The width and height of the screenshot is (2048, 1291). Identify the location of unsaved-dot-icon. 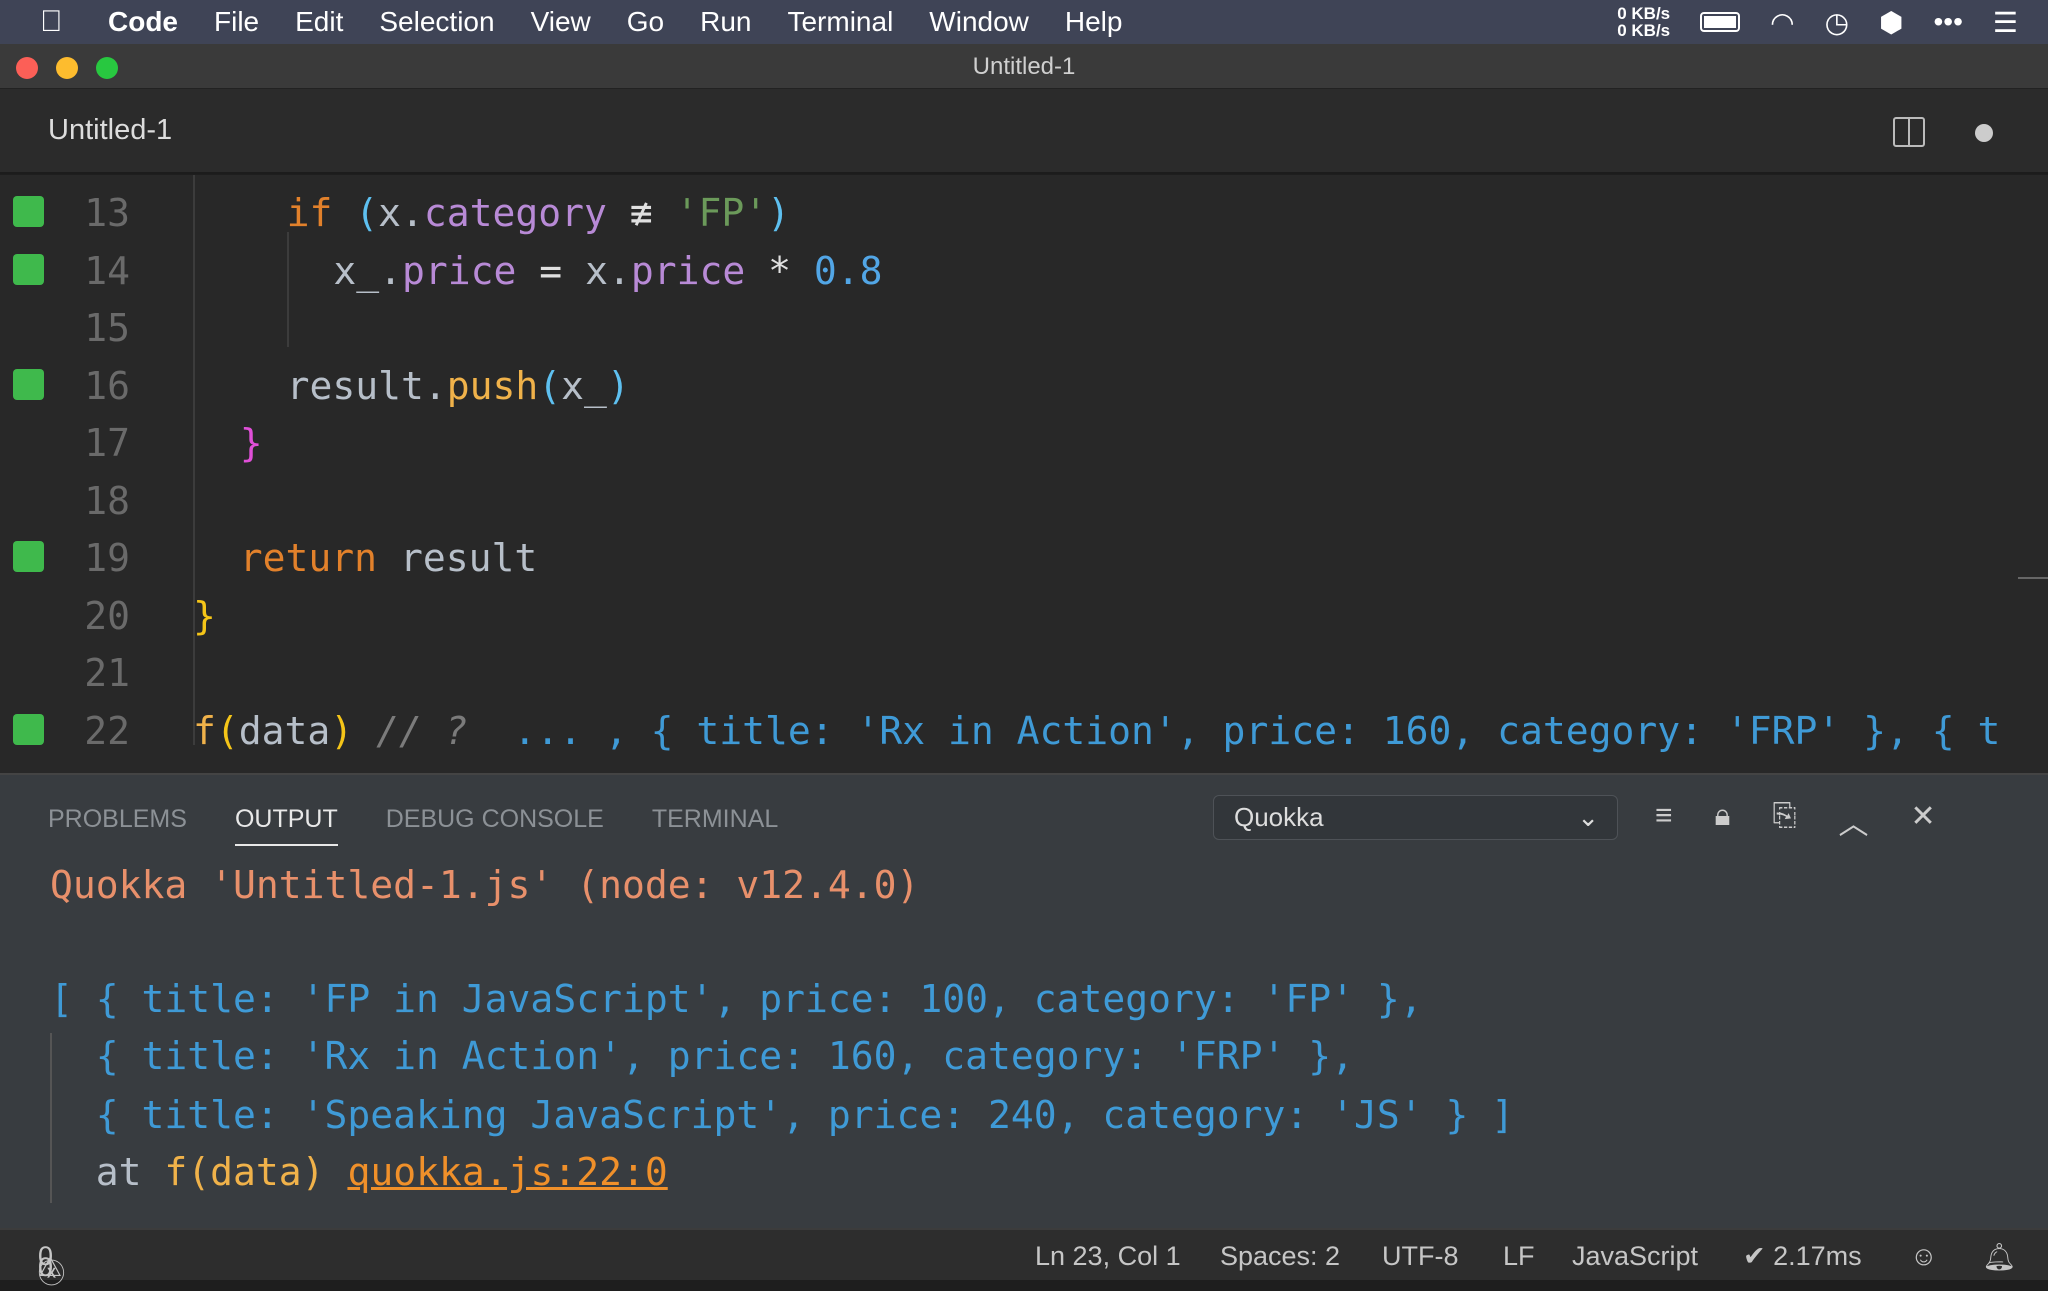
(1984, 133).